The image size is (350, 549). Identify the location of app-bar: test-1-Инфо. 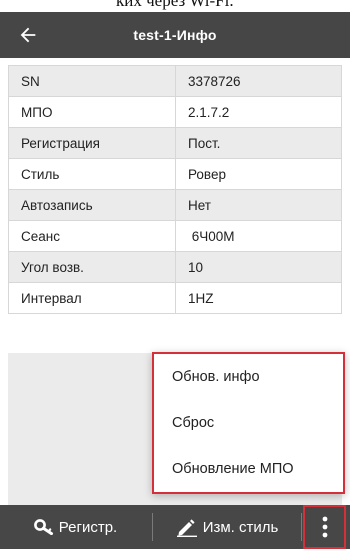
(175, 35).